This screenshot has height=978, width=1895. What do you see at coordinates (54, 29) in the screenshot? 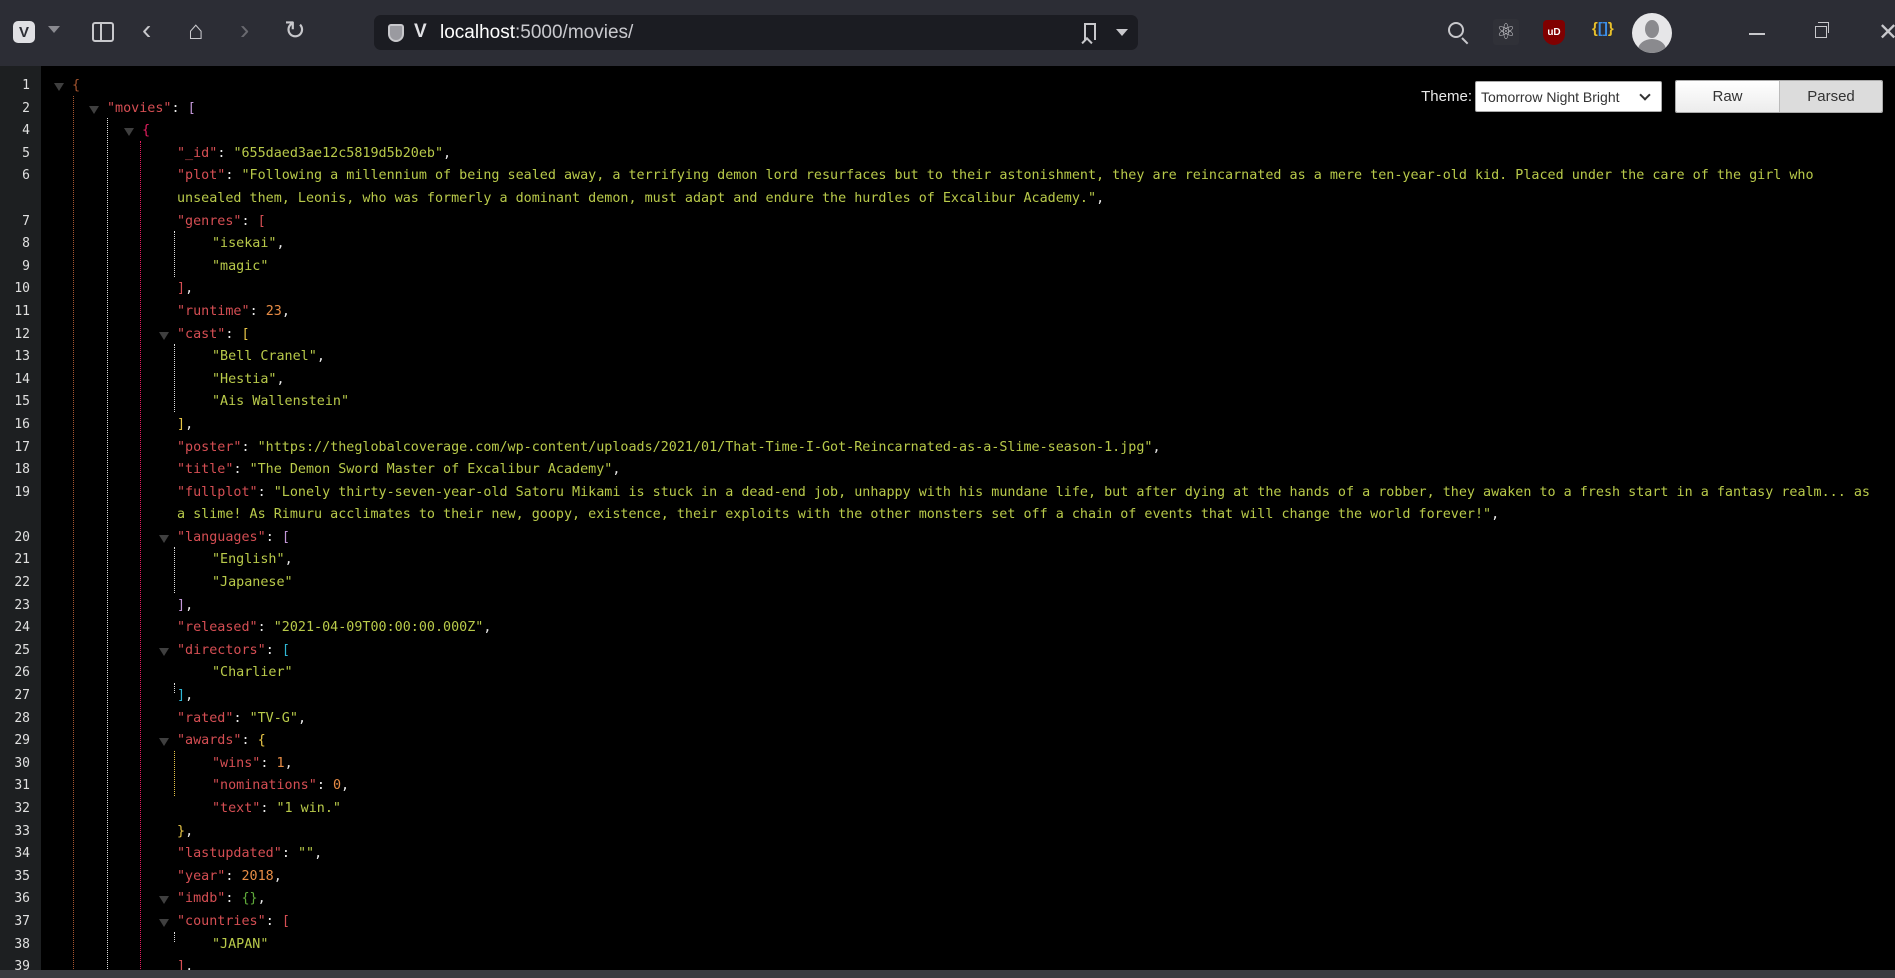
I see `vivaldi-menu-chevron-icon` at bounding box center [54, 29].